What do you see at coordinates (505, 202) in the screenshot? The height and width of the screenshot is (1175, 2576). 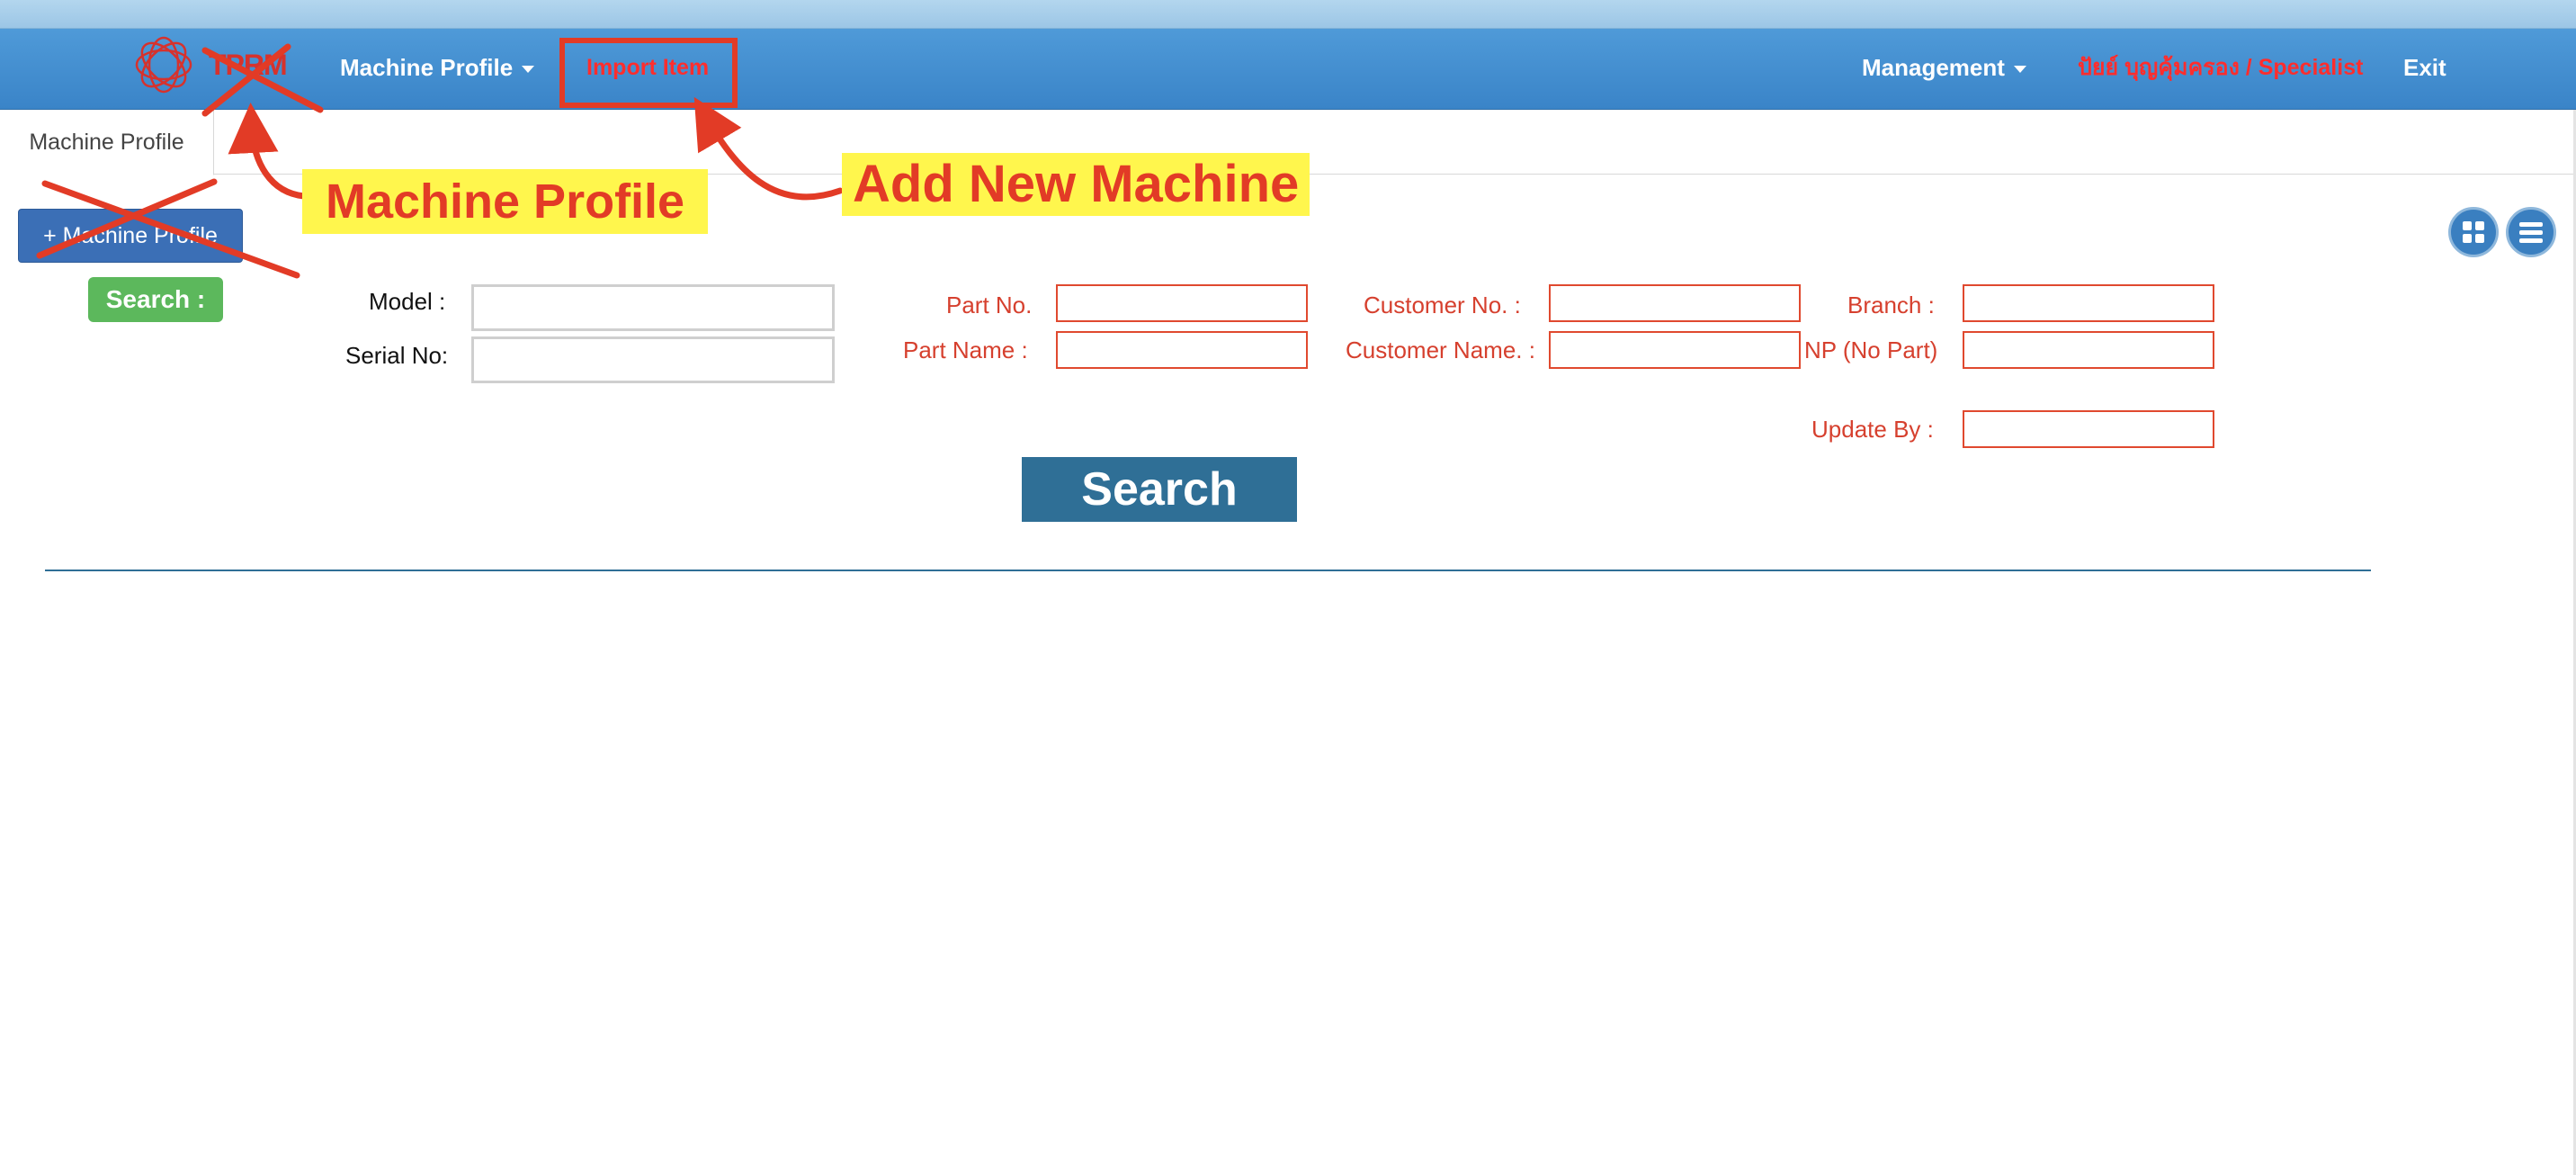 I see `annotation-machine-profile: Machine Profile` at bounding box center [505, 202].